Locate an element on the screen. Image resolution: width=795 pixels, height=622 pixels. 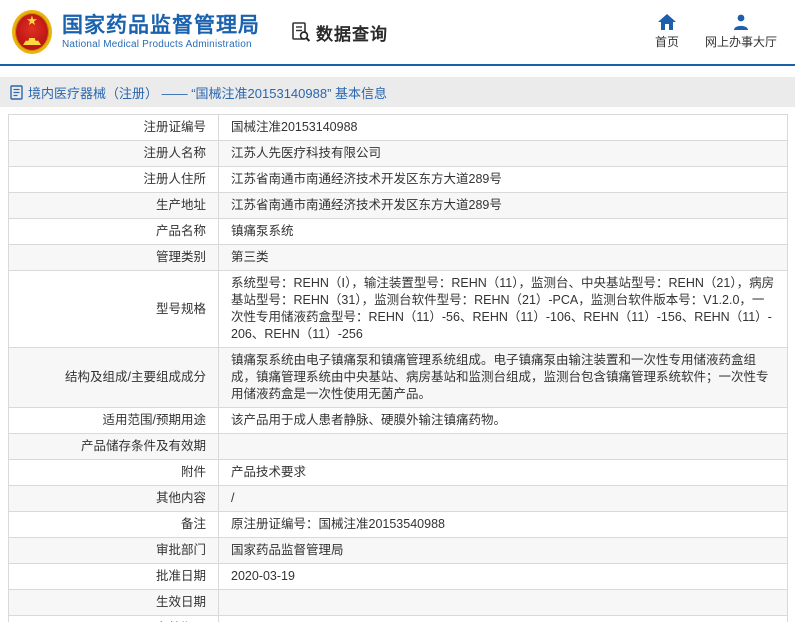
emblem-gate-icon is located at coordinates (32, 41).